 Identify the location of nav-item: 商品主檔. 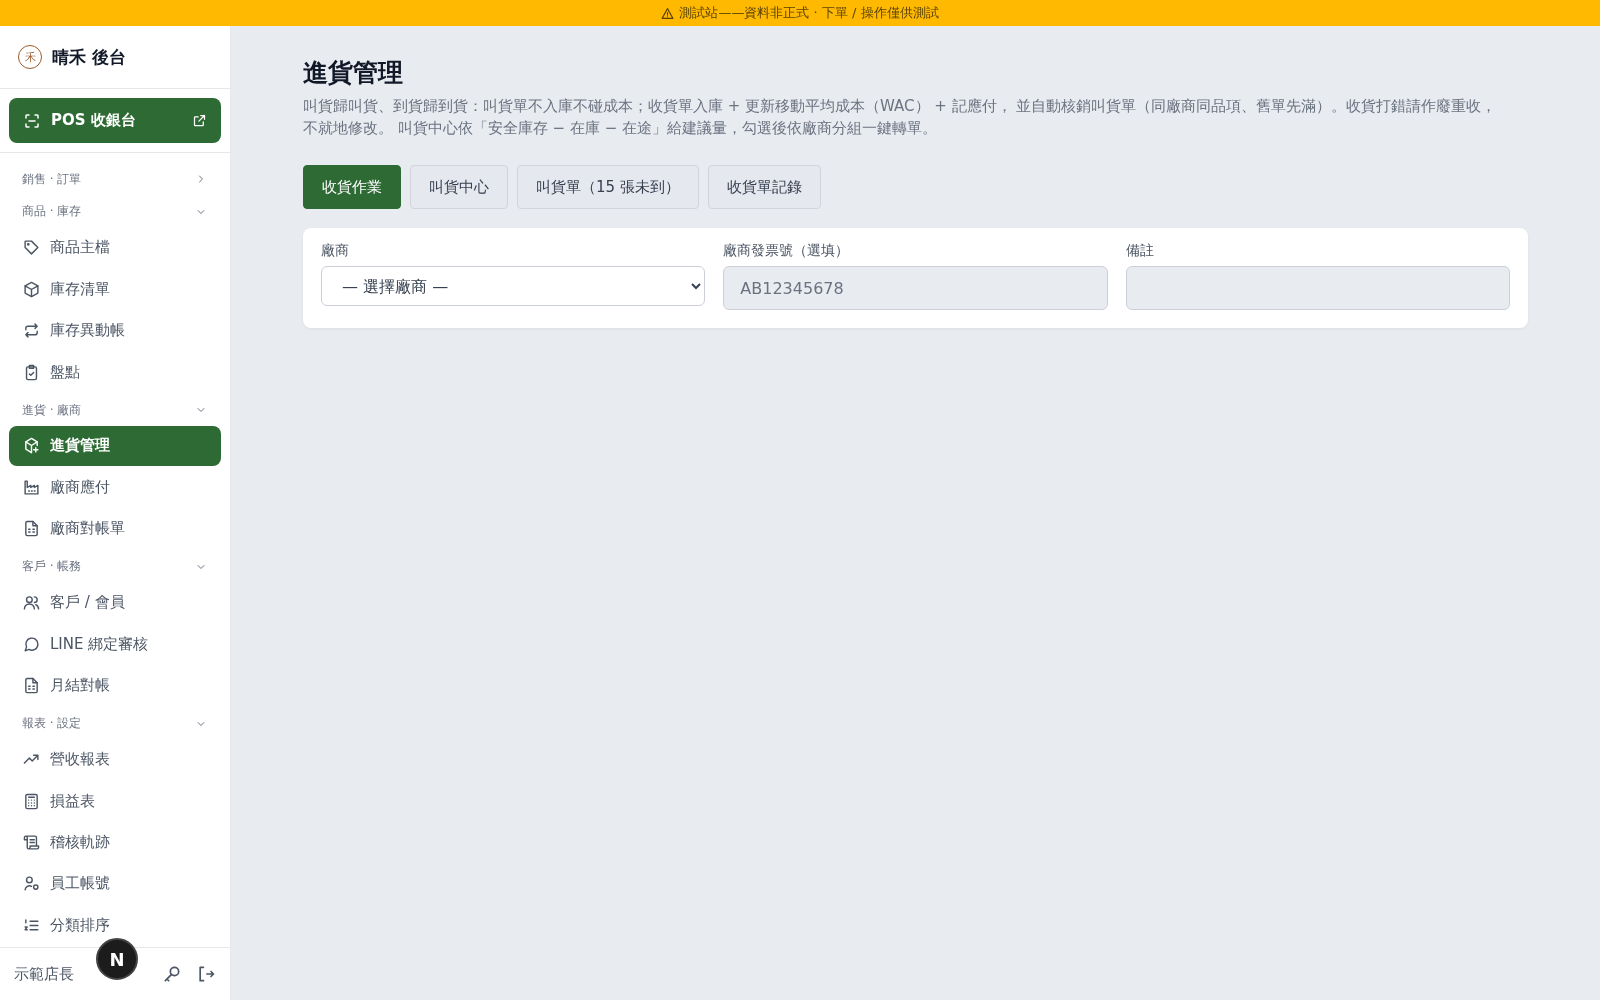
(115, 248).